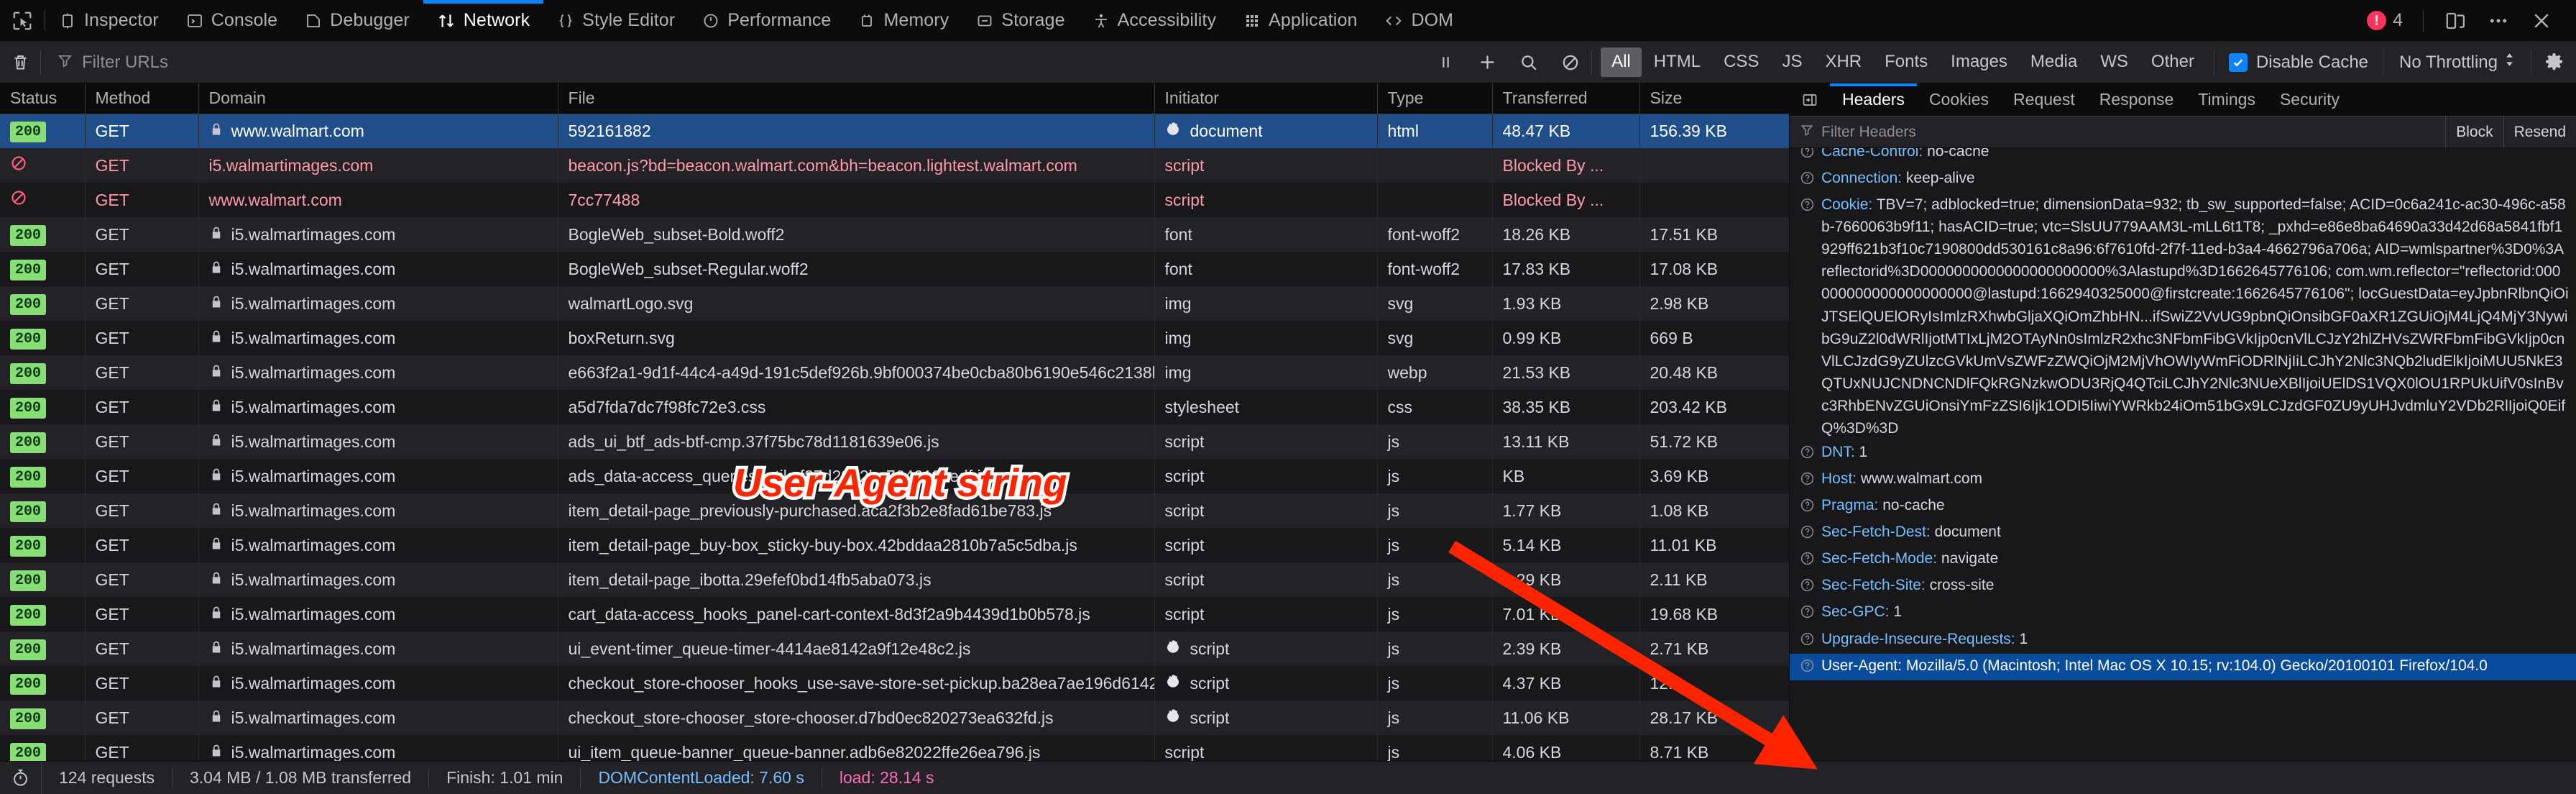 The height and width of the screenshot is (794, 2576). I want to click on header-row: Connection: keep-alive, so click(2183, 179).